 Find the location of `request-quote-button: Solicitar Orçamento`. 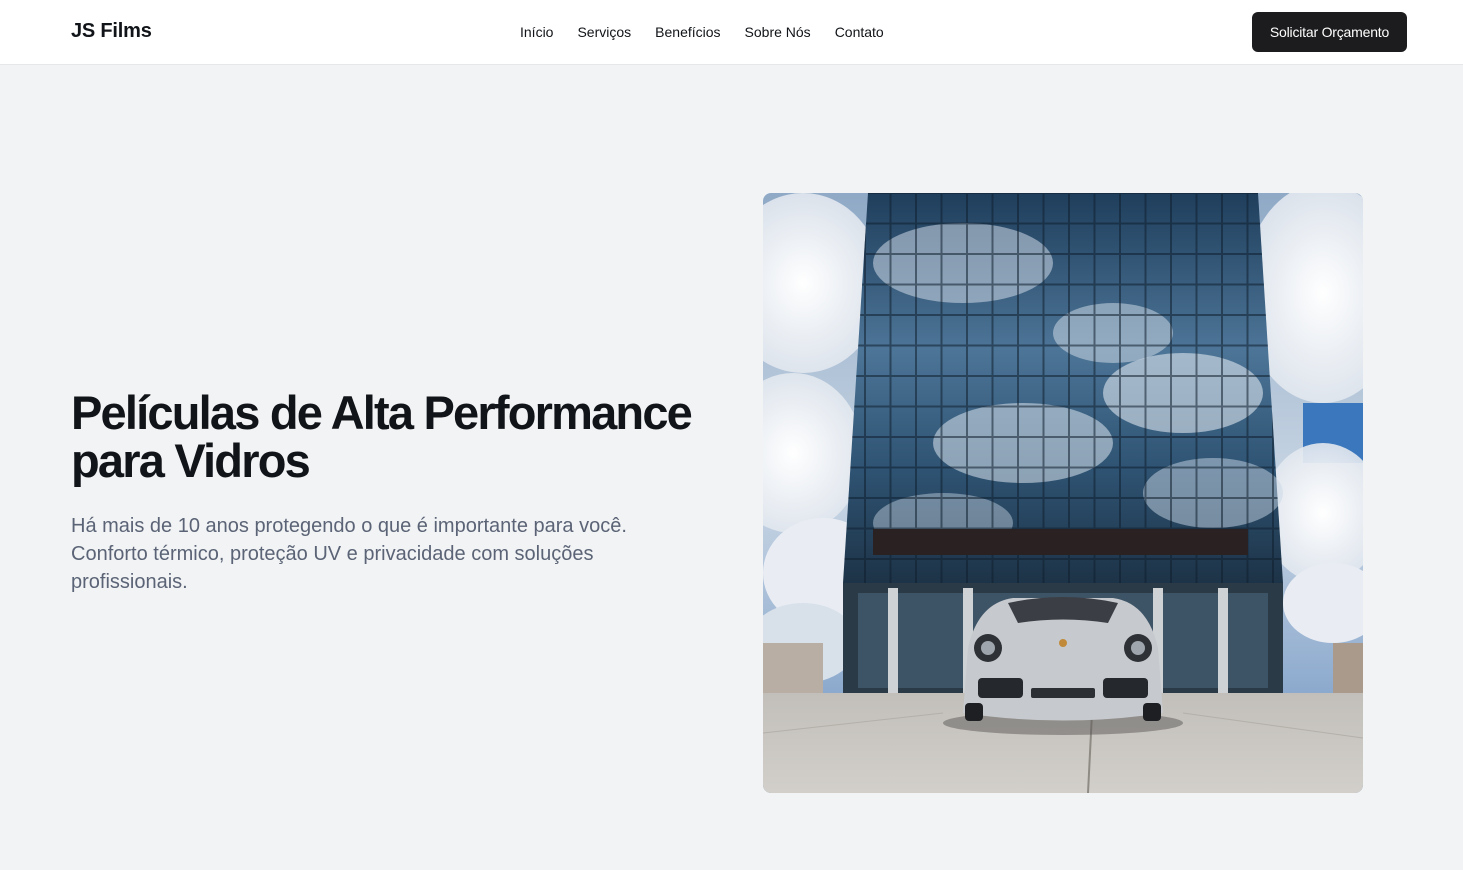

request-quote-button: Solicitar Orçamento is located at coordinates (1329, 32).